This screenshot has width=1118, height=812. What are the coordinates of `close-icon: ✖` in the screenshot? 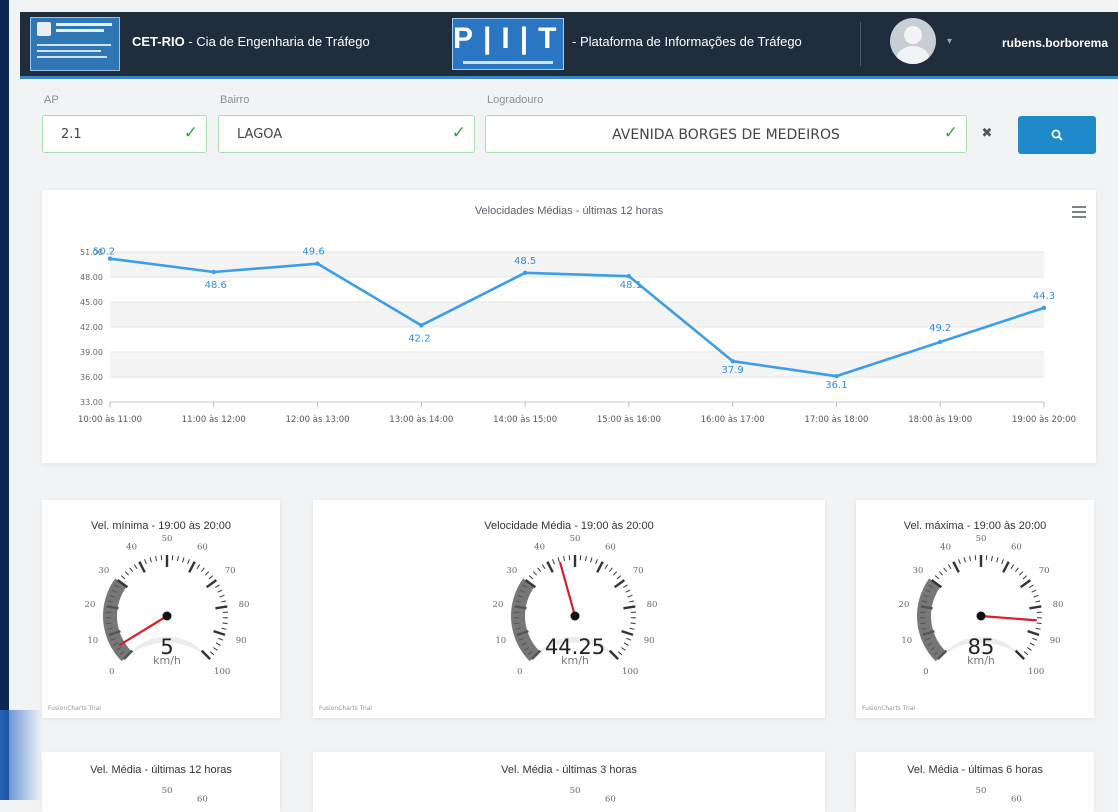 It's located at (987, 134).